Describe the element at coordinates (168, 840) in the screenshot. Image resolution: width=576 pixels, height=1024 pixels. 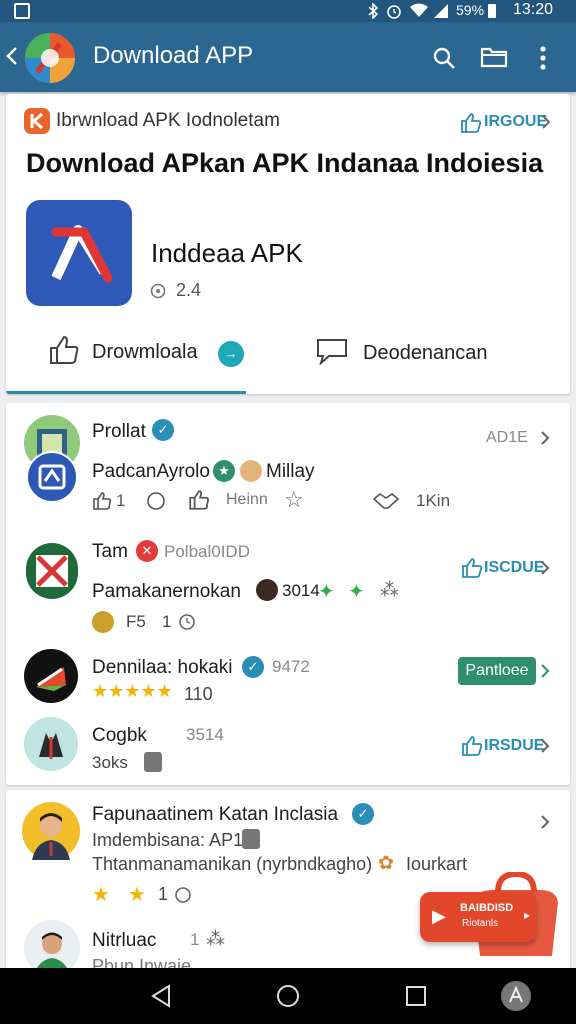
I see `item-line: Imdembisana: AP1` at that location.